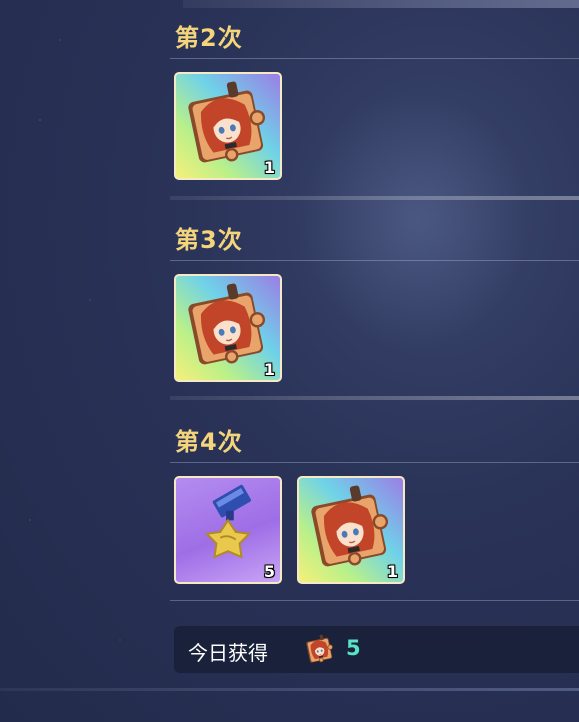 Image resolution: width=579 pixels, height=722 pixels. Describe the element at coordinates (209, 38) in the screenshot. I see `section-title: 第2次` at that location.